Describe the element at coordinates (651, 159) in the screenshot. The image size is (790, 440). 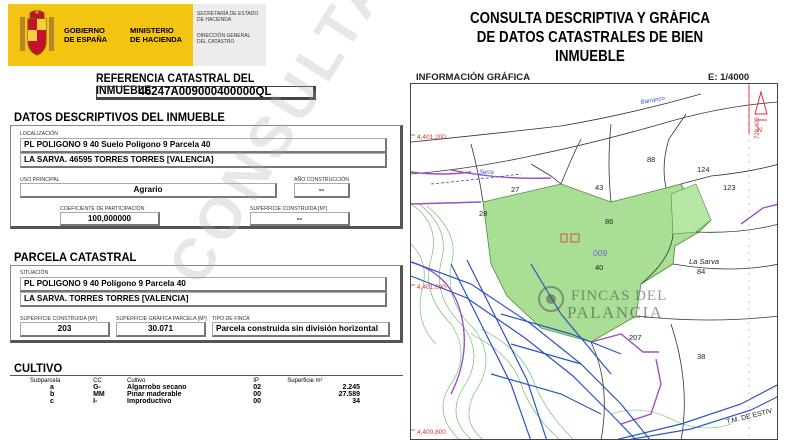
I see `parcel-number: 88` at that location.